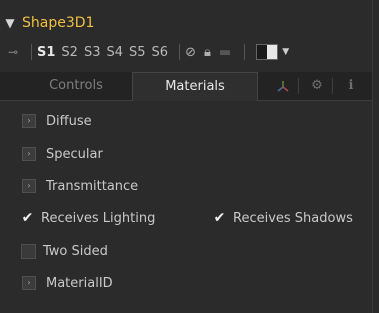 The height and width of the screenshot is (313, 379). I want to click on section-label: Transmittance, so click(92, 186).